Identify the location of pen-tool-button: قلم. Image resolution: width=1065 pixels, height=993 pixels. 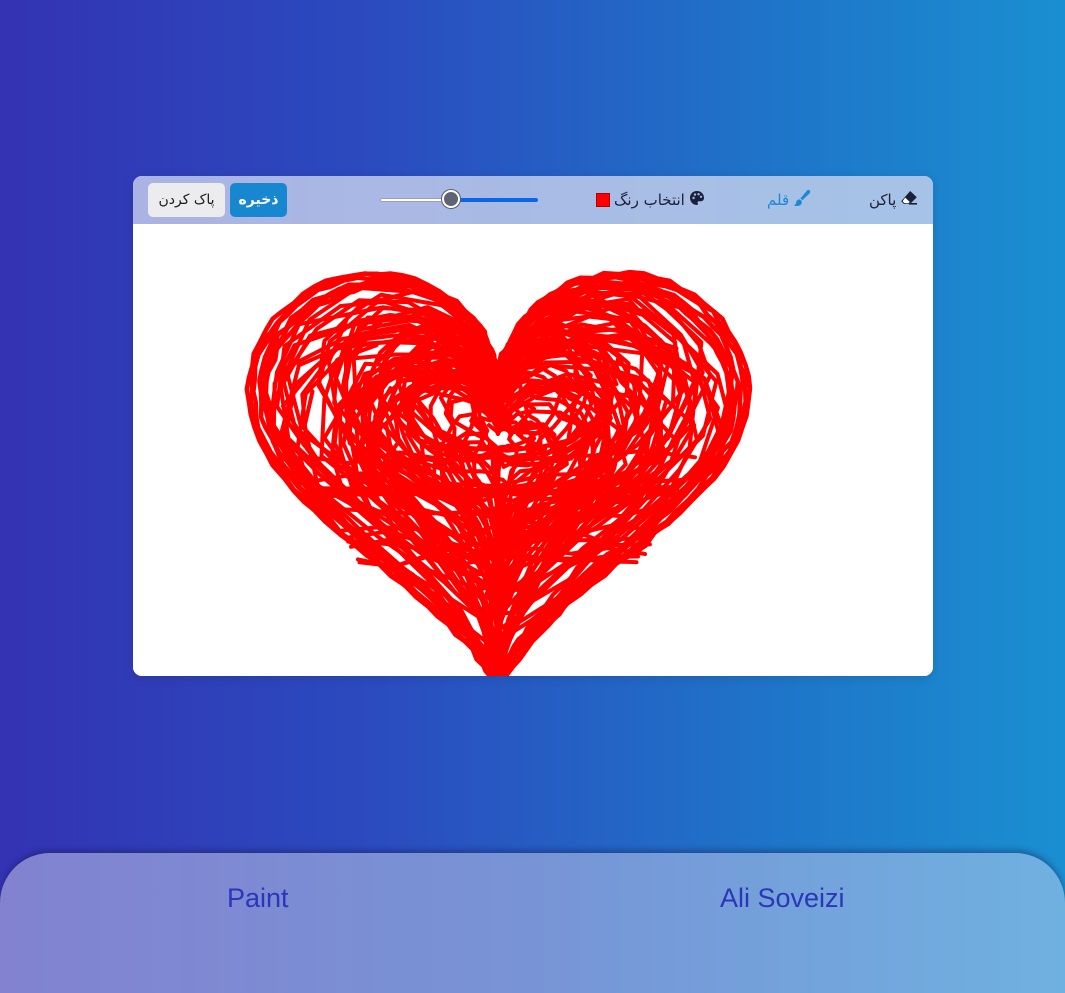
(789, 200).